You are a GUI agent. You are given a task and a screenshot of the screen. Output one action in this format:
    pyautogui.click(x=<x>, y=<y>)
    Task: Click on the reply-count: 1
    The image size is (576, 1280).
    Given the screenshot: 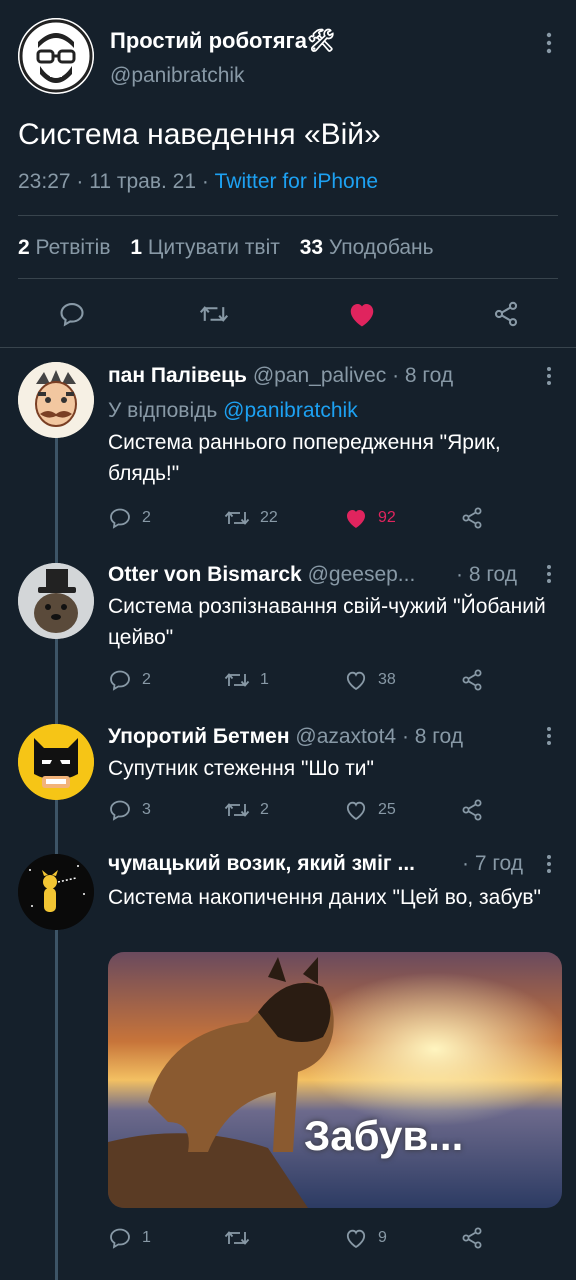 What is the action you would take?
    pyautogui.click(x=146, y=1237)
    